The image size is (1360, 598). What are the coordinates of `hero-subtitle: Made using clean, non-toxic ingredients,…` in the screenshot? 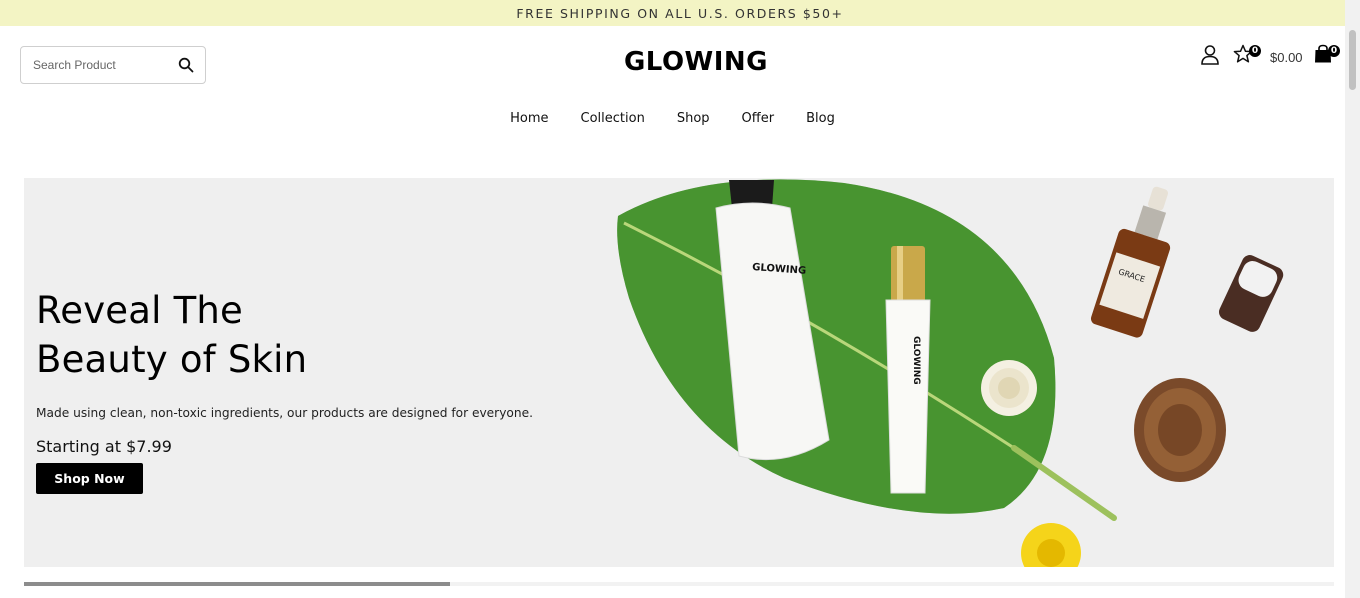 It's located at (284, 413).